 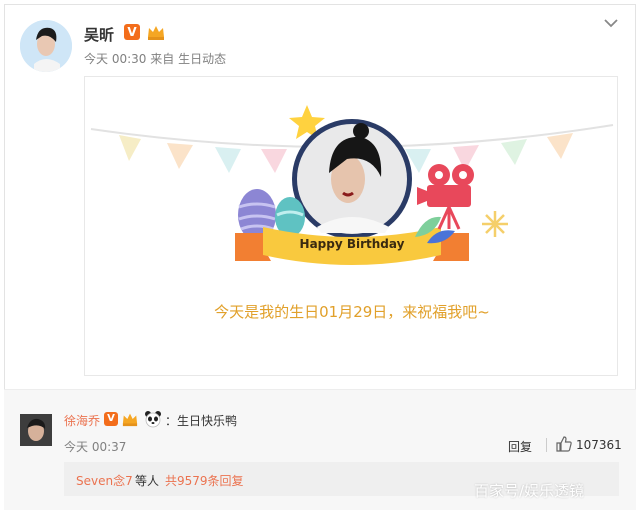 What do you see at coordinates (82, 420) in the screenshot?
I see `commenter-name: 徐海乔` at bounding box center [82, 420].